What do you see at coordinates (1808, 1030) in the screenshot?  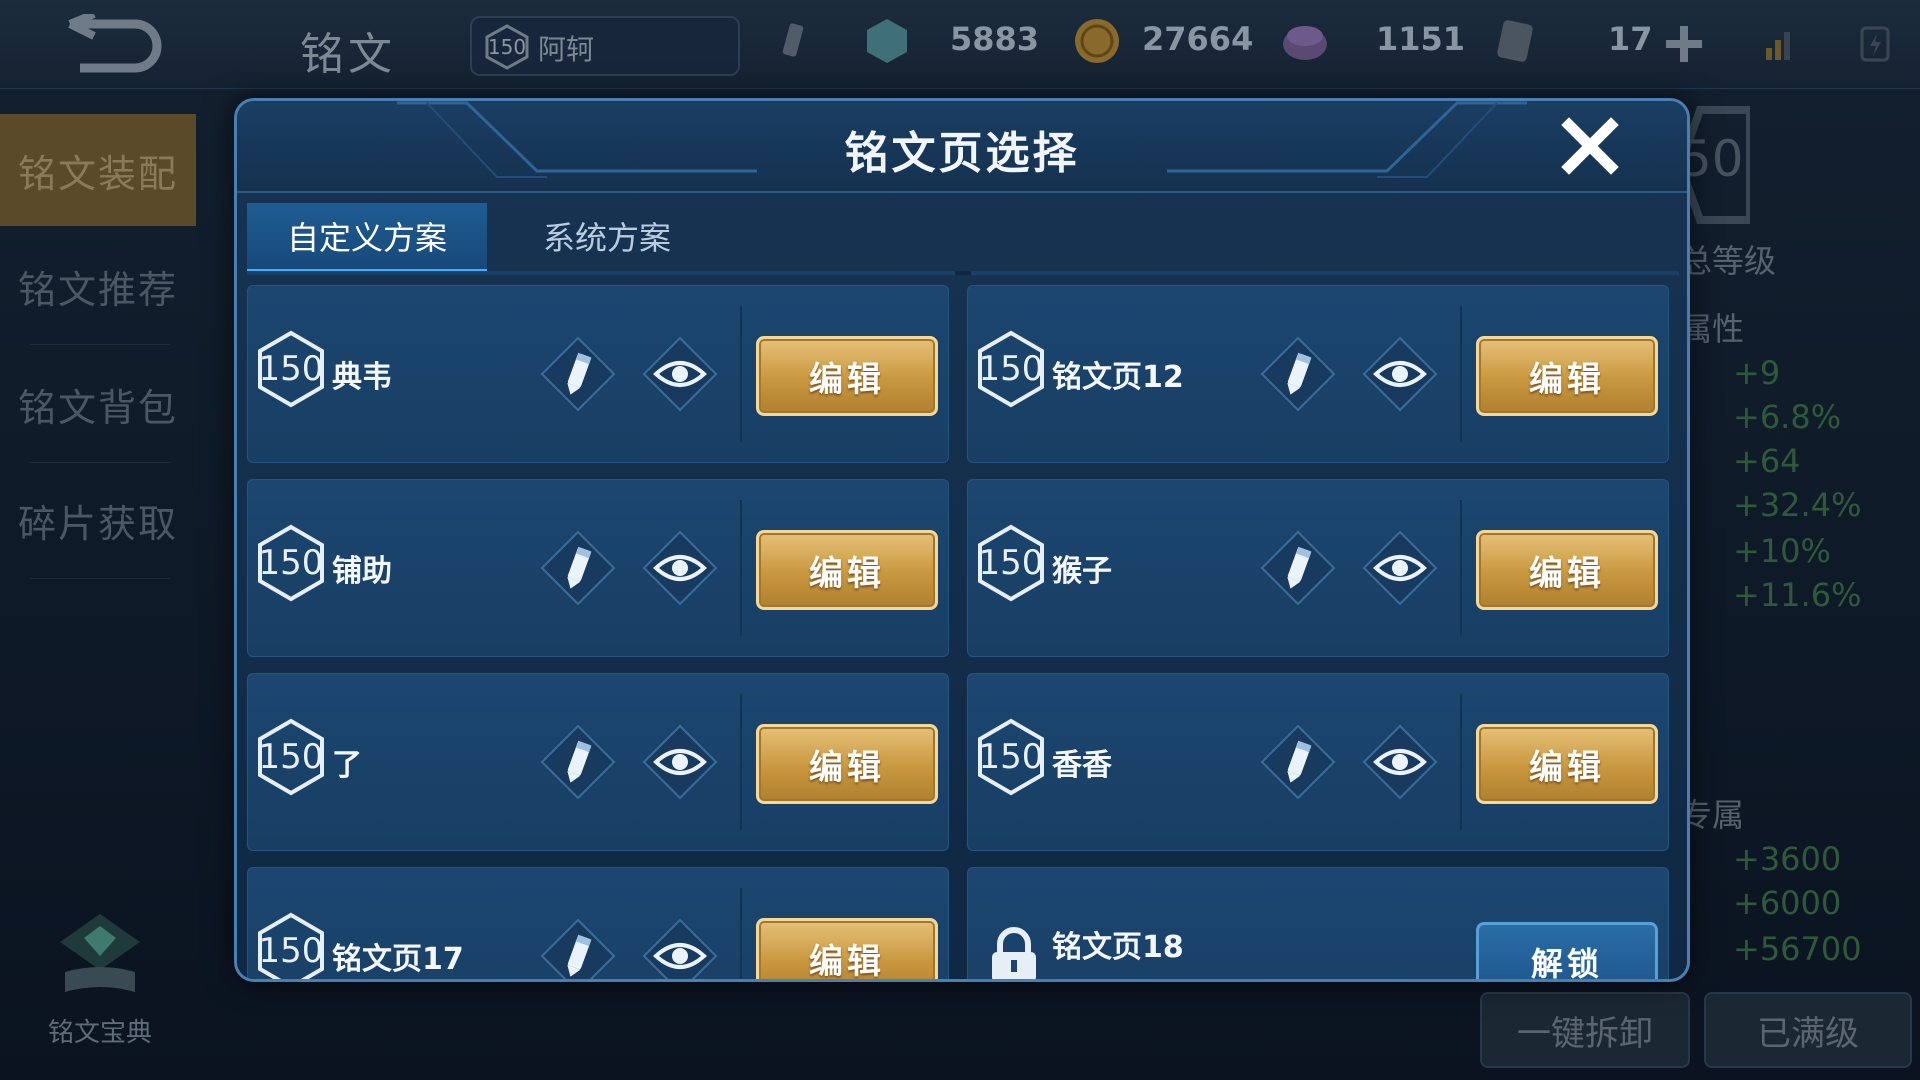 I see `max-level-button: 已满级` at bounding box center [1808, 1030].